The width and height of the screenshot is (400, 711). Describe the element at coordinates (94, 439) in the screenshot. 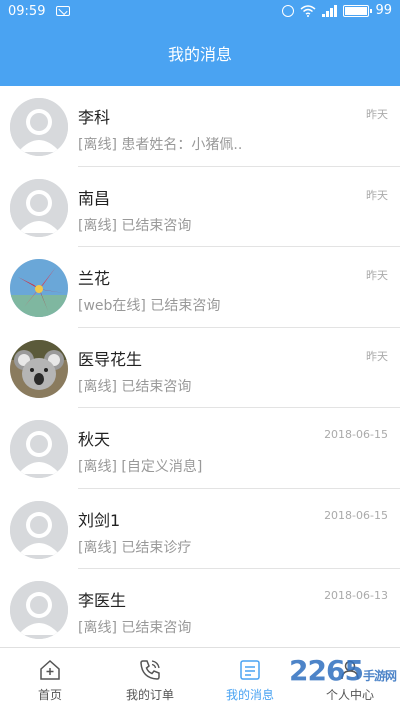

I see `contact-name: 秋天` at that location.